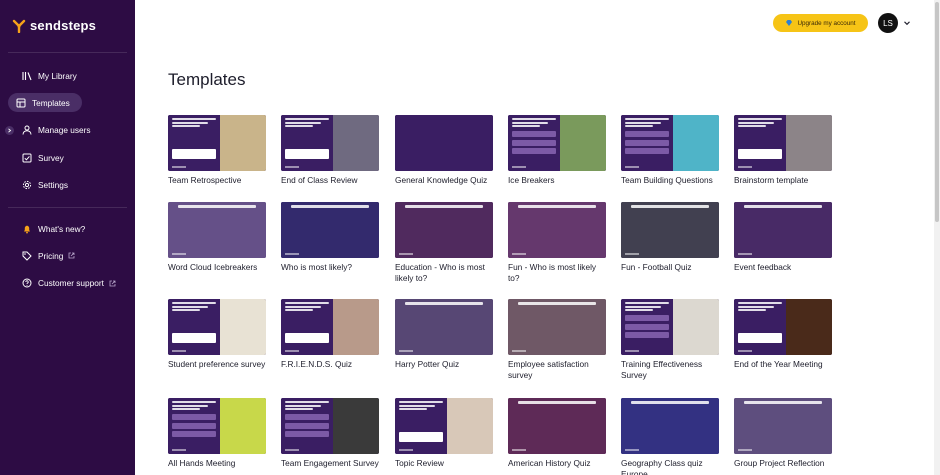 Image resolution: width=940 pixels, height=475 pixels. What do you see at coordinates (667, 180) in the screenshot?
I see `template-label: Team Building Questions` at bounding box center [667, 180].